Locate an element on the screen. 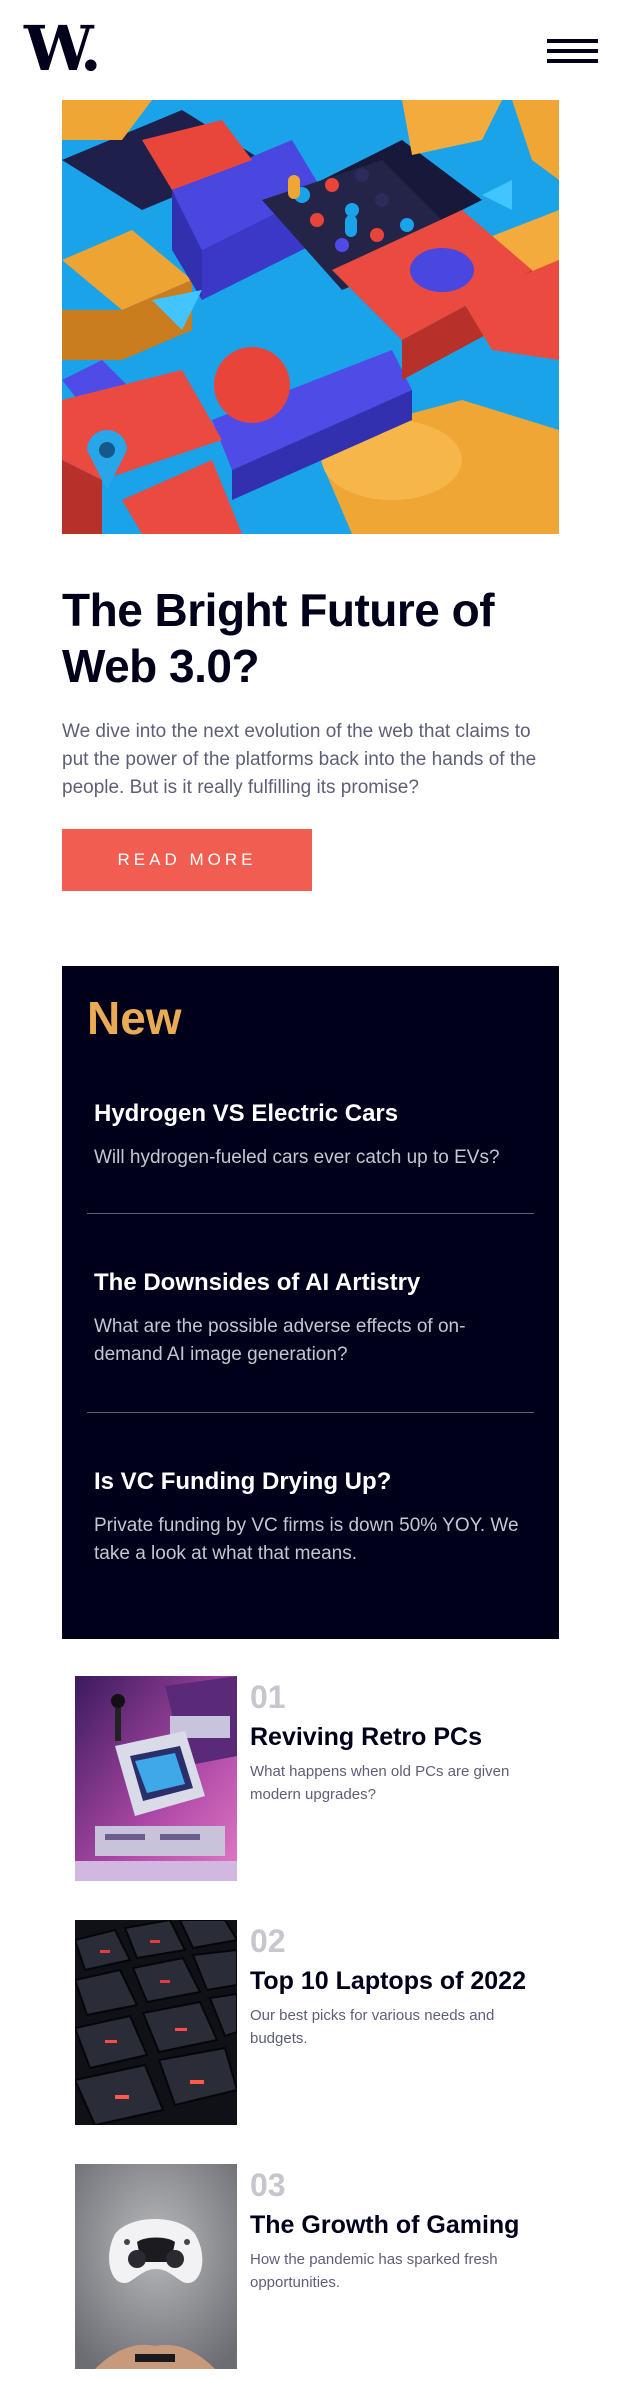 This screenshot has width=621, height=2382. trending-title: Top 10 Laptops of 2022 is located at coordinates (388, 1981).